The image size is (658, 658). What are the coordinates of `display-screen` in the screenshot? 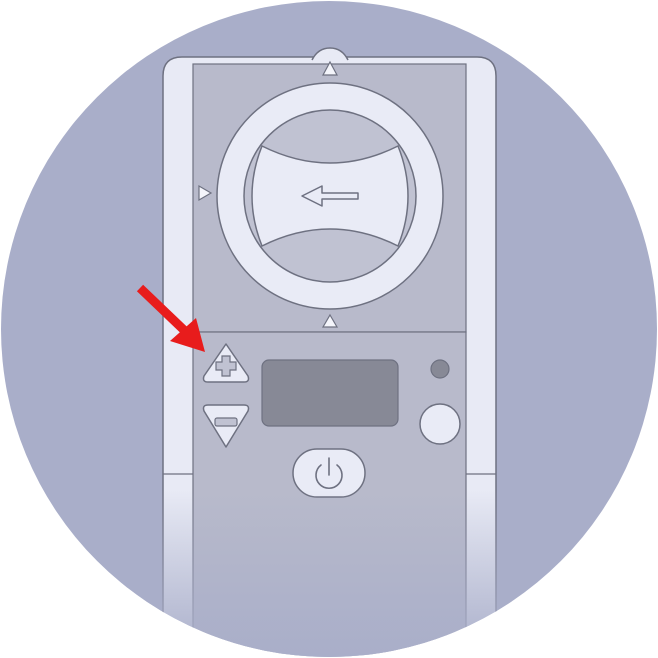 It's located at (330, 393).